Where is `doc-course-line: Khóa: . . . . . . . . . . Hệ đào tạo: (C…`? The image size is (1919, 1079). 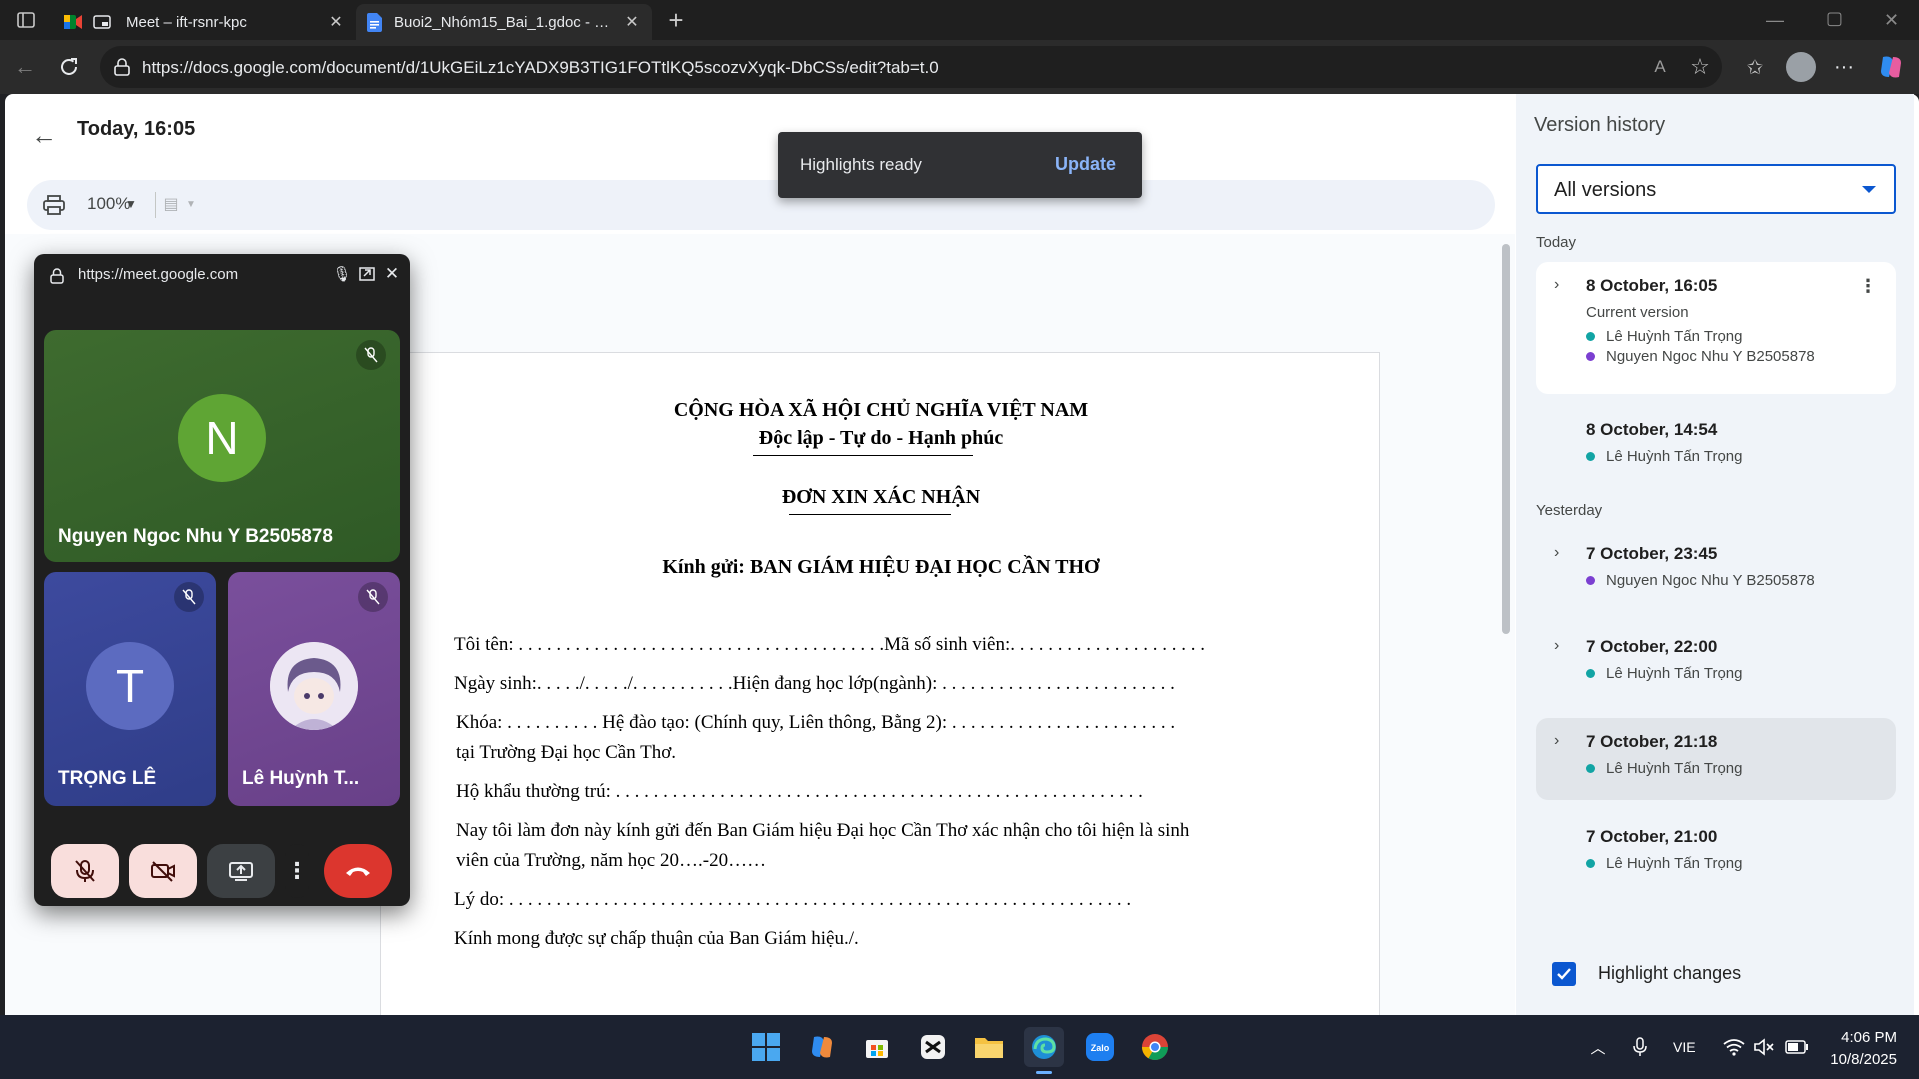
doc-course-line: Khóa: . . . . . . . . . . Hệ đào tạo: (C… is located at coordinates (816, 722).